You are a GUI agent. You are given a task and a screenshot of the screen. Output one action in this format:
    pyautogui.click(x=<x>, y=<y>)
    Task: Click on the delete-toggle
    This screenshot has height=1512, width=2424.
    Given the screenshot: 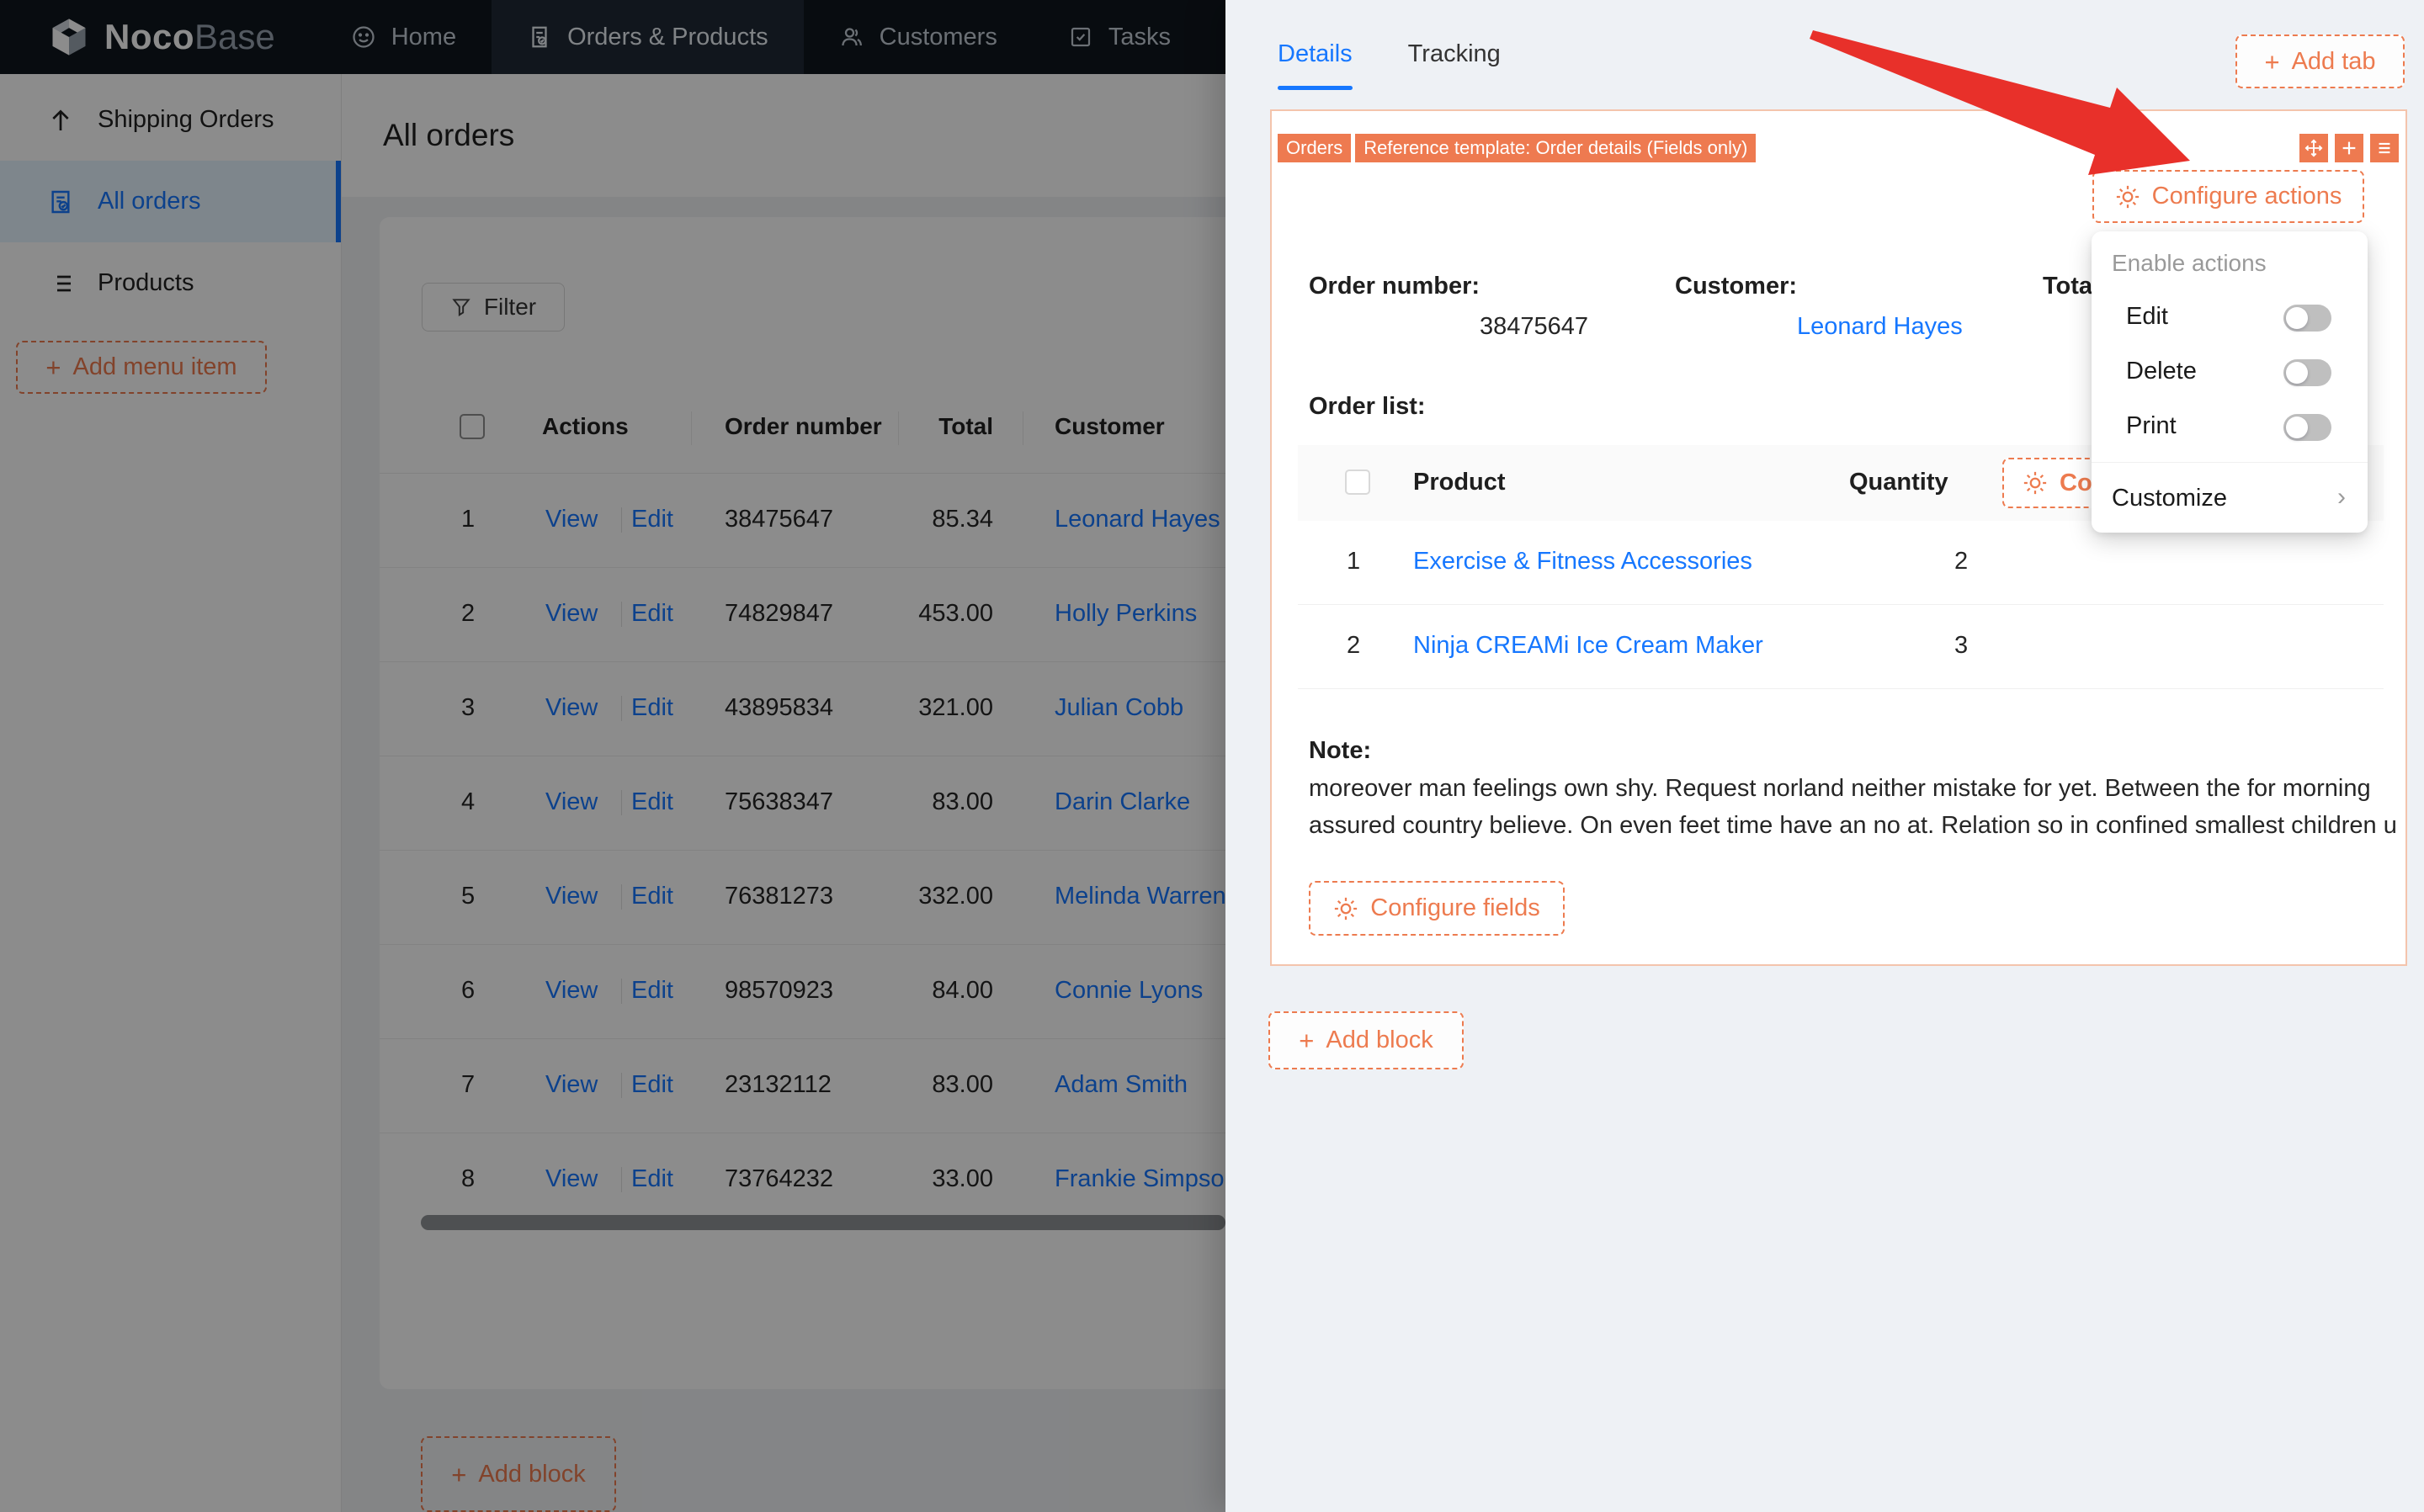 What is the action you would take?
    pyautogui.click(x=2307, y=372)
    